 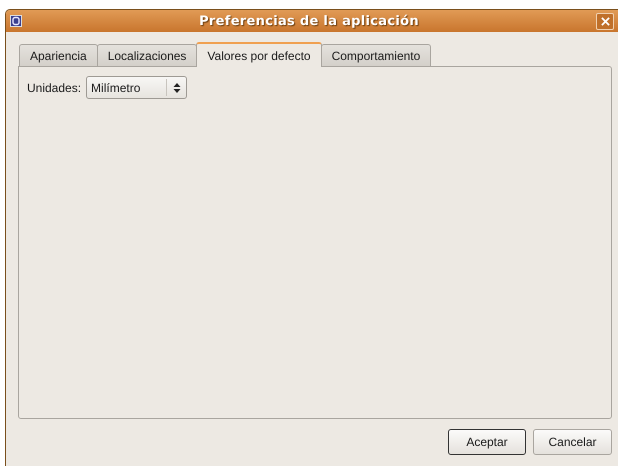 I want to click on dialog-button: Aceptar, so click(x=487, y=442).